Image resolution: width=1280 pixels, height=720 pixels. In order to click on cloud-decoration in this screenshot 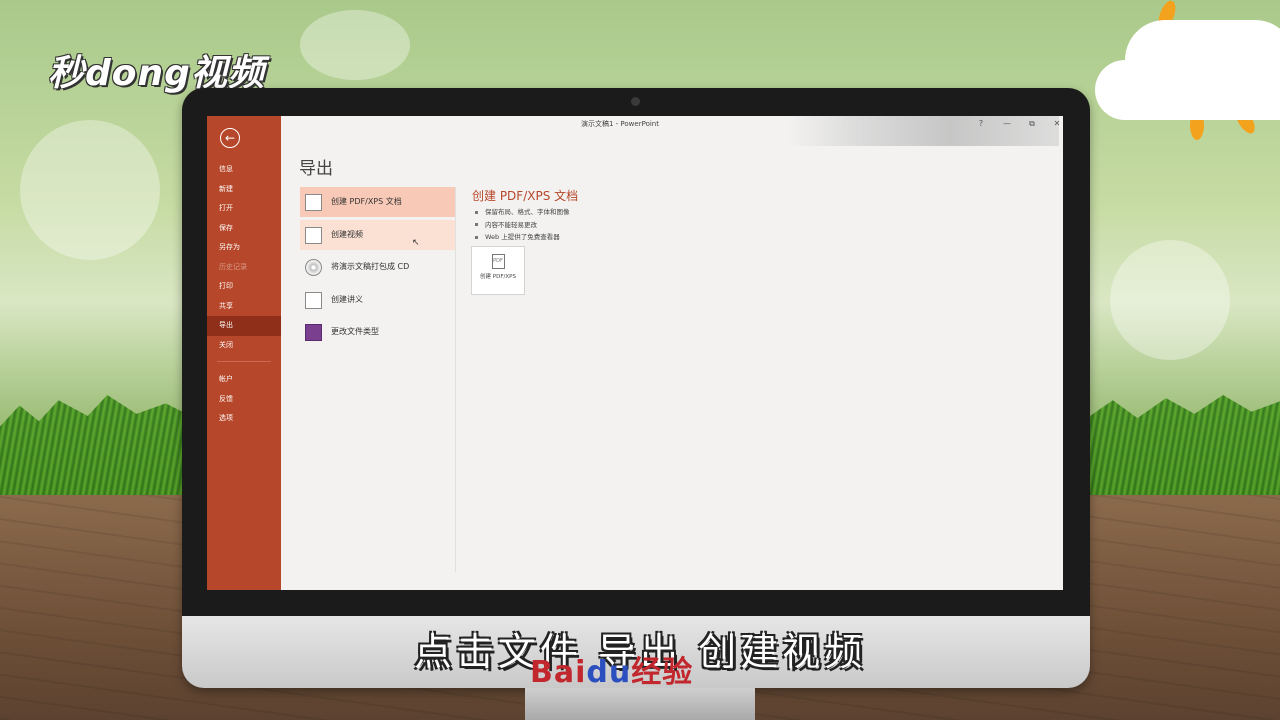, I will do `click(1202, 60)`.